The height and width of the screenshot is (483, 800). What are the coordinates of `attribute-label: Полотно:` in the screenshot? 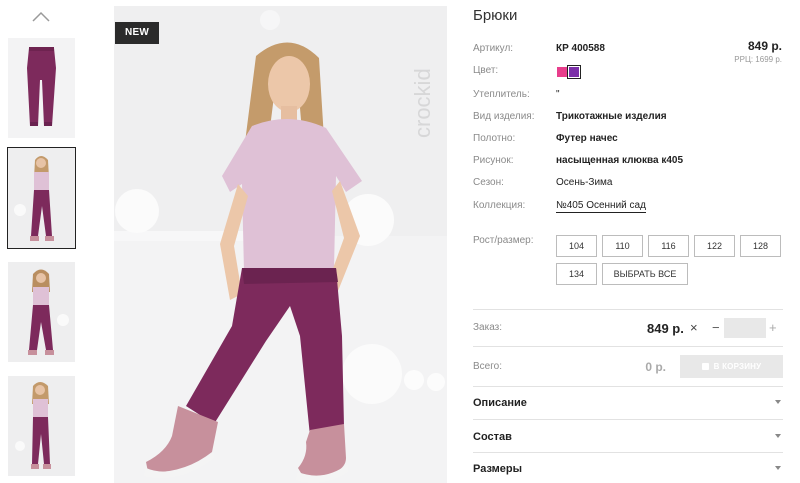 It's located at (494, 138).